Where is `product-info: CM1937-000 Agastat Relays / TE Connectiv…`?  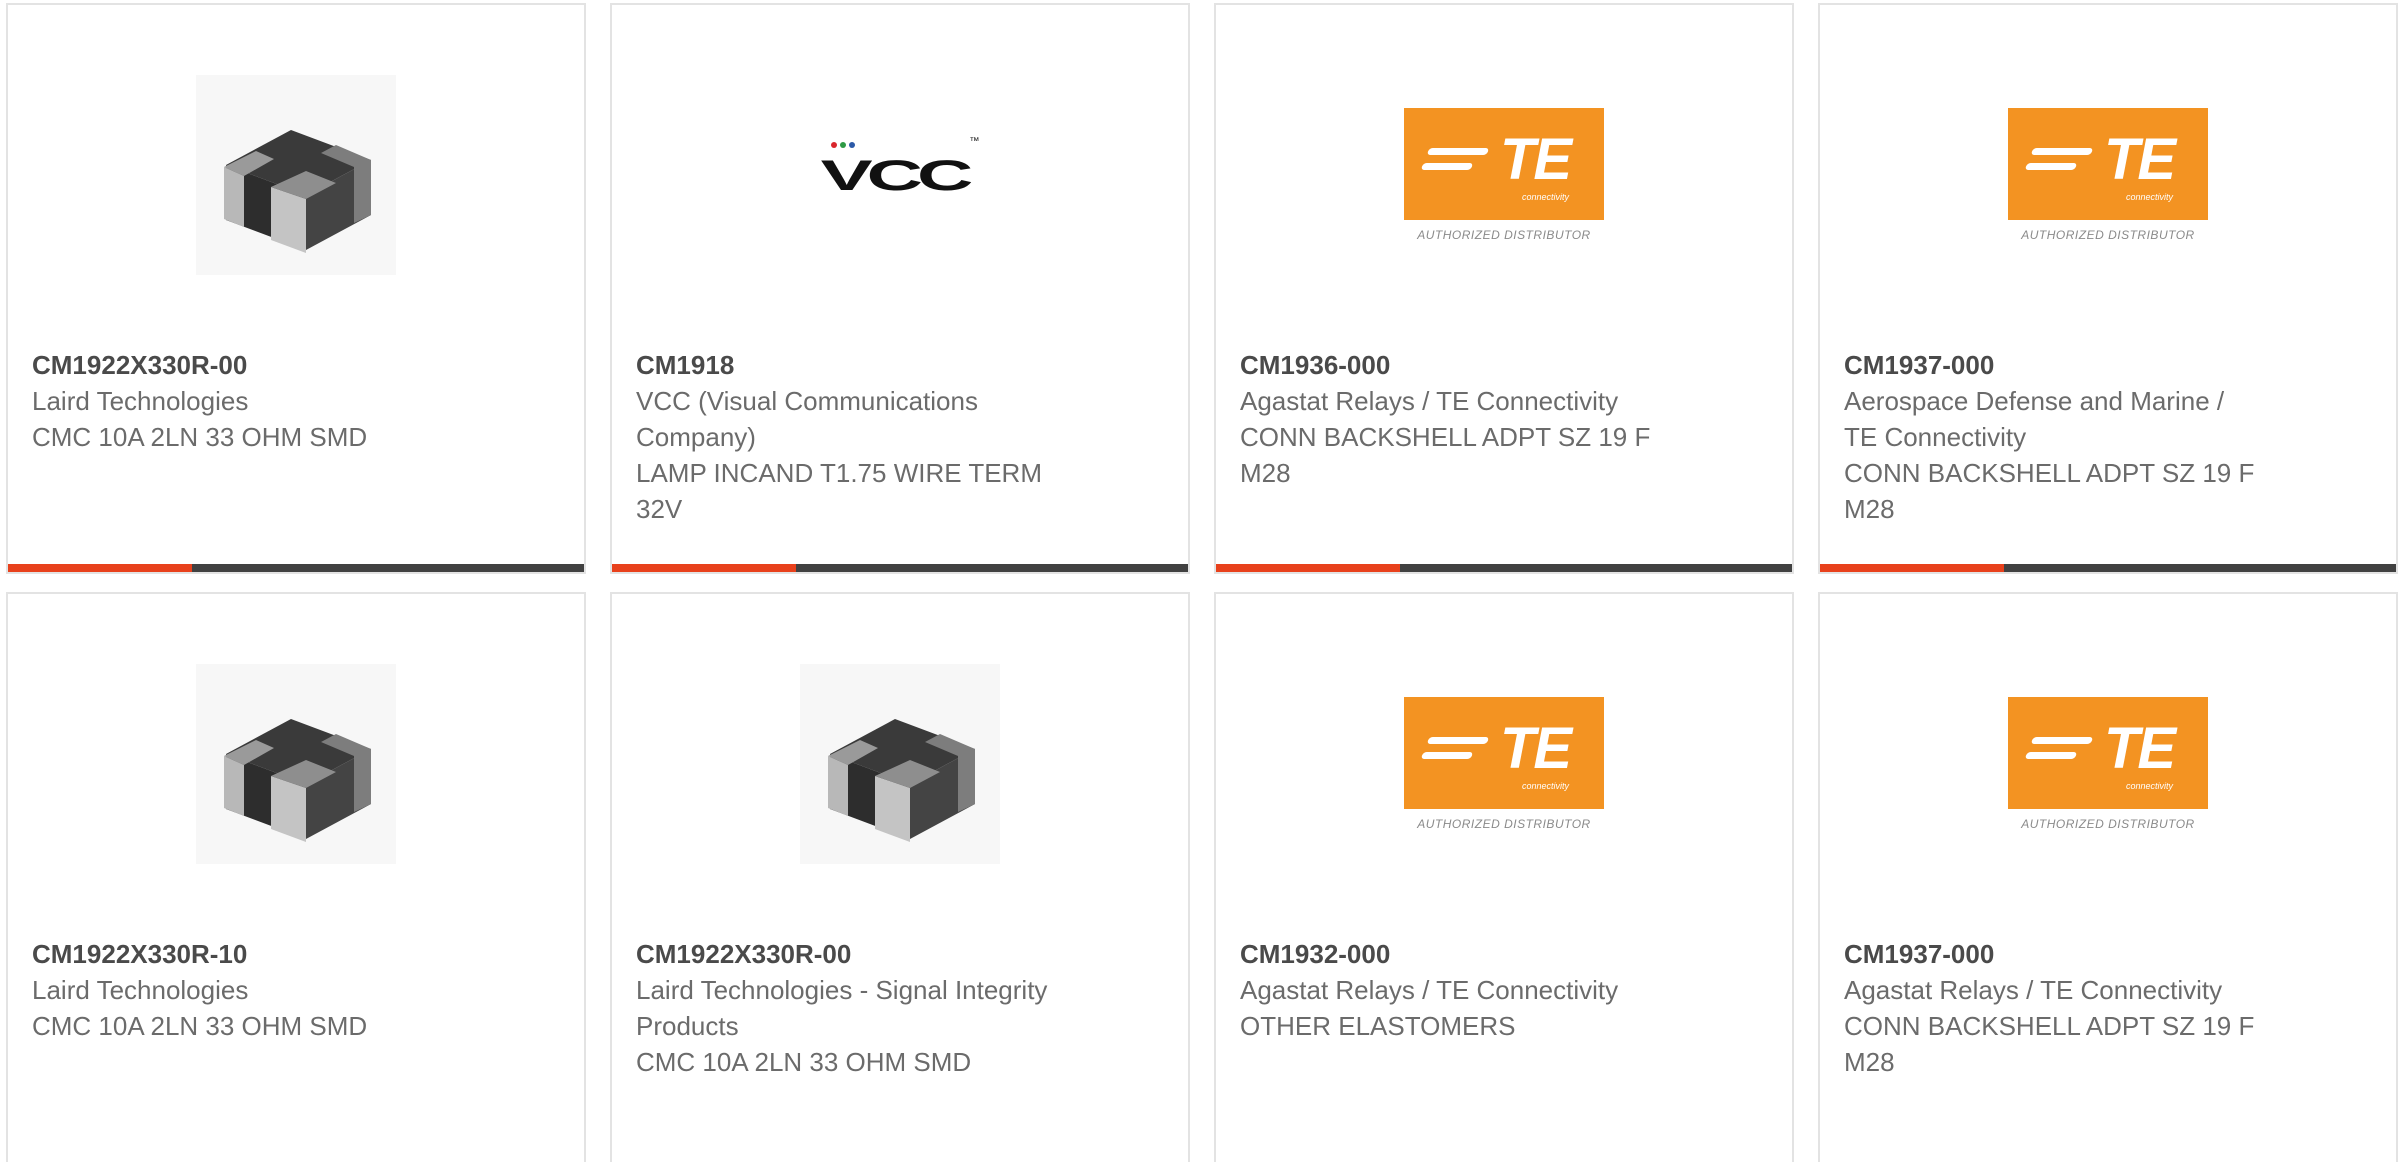
product-info: CM1937-000 Agastat Relays / TE Connectiv… is located at coordinates (2054, 1008).